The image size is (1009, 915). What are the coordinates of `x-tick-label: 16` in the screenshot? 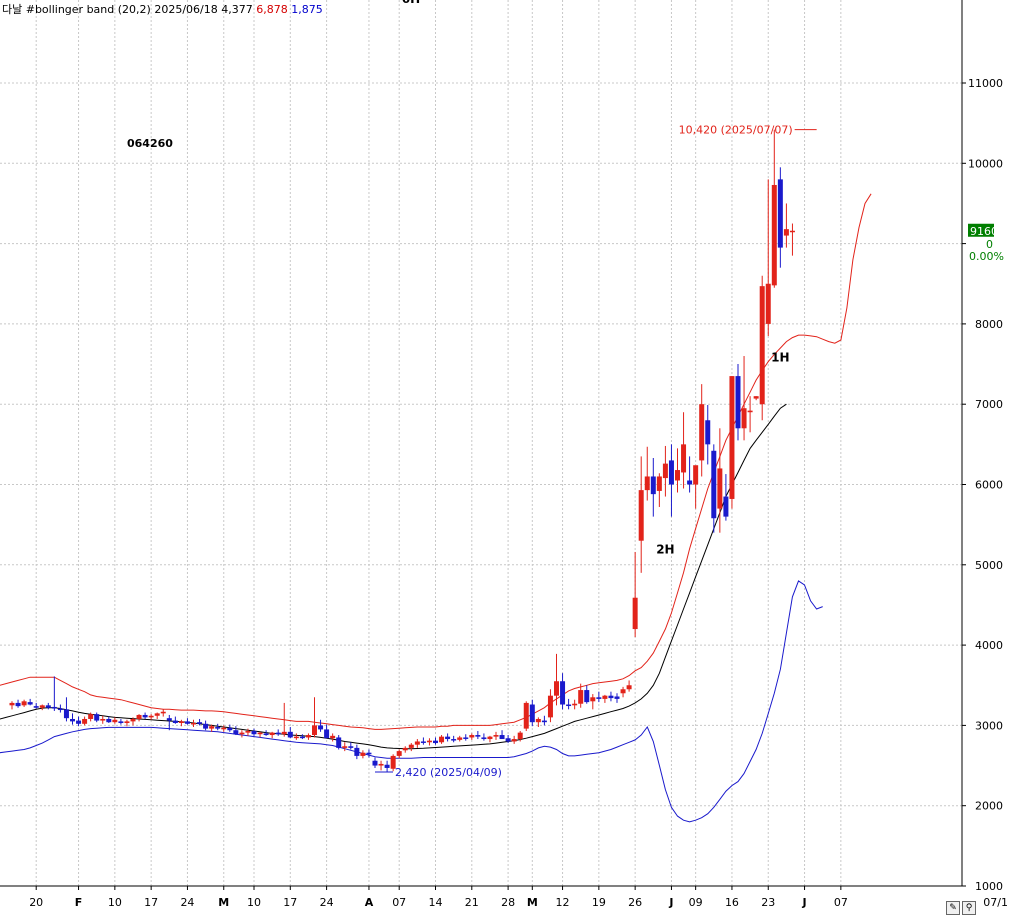 It's located at (732, 902).